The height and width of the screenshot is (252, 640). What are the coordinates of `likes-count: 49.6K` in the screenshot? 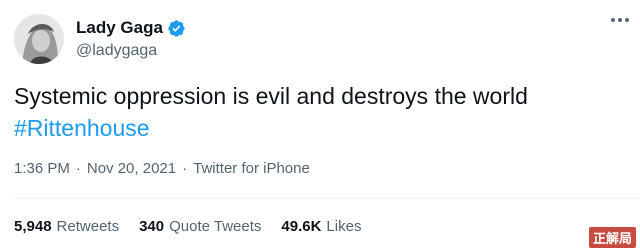 It's located at (301, 226).